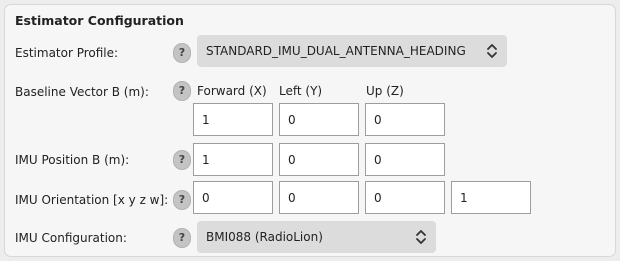 The width and height of the screenshot is (620, 261). I want to click on imu-orientation-z-field, so click(405, 197).